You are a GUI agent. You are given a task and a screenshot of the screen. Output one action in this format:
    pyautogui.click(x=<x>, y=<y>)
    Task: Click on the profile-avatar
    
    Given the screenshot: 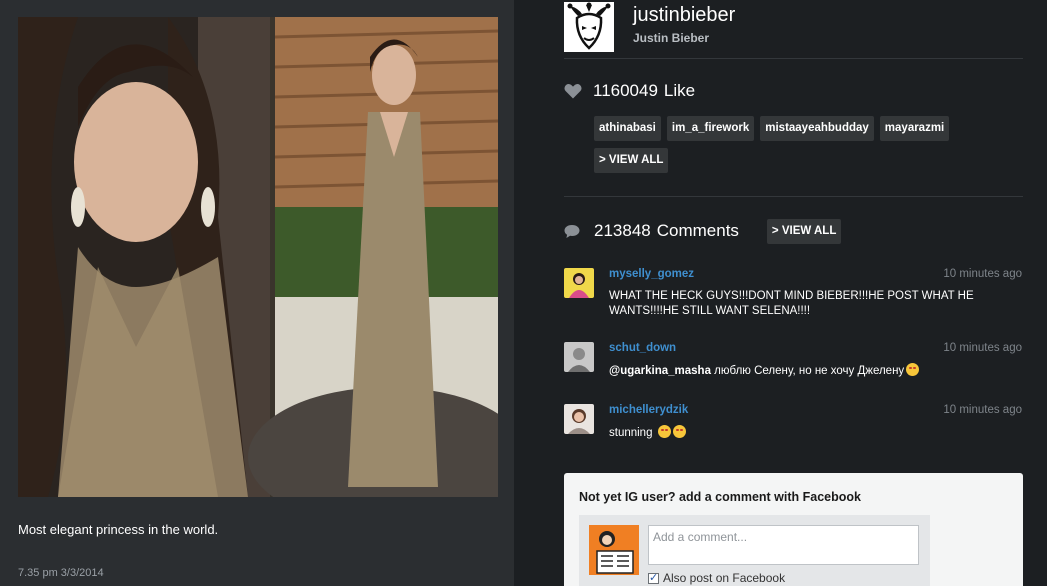 What is the action you would take?
    pyautogui.click(x=589, y=27)
    